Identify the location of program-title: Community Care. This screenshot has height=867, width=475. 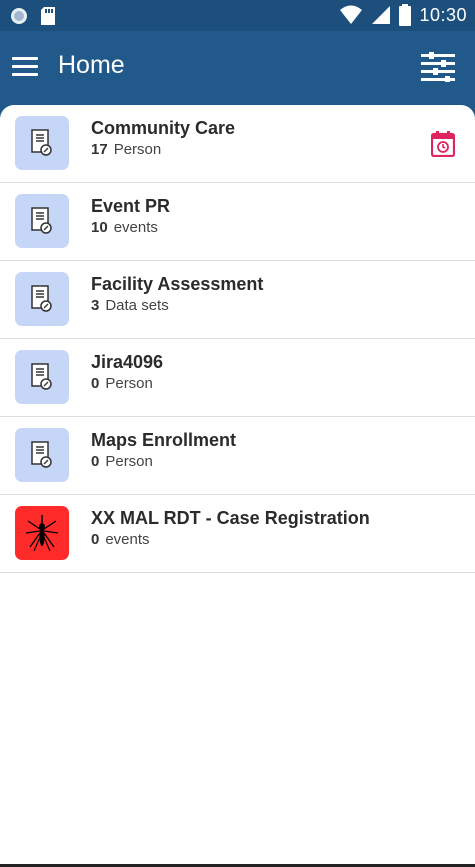
(163, 128).